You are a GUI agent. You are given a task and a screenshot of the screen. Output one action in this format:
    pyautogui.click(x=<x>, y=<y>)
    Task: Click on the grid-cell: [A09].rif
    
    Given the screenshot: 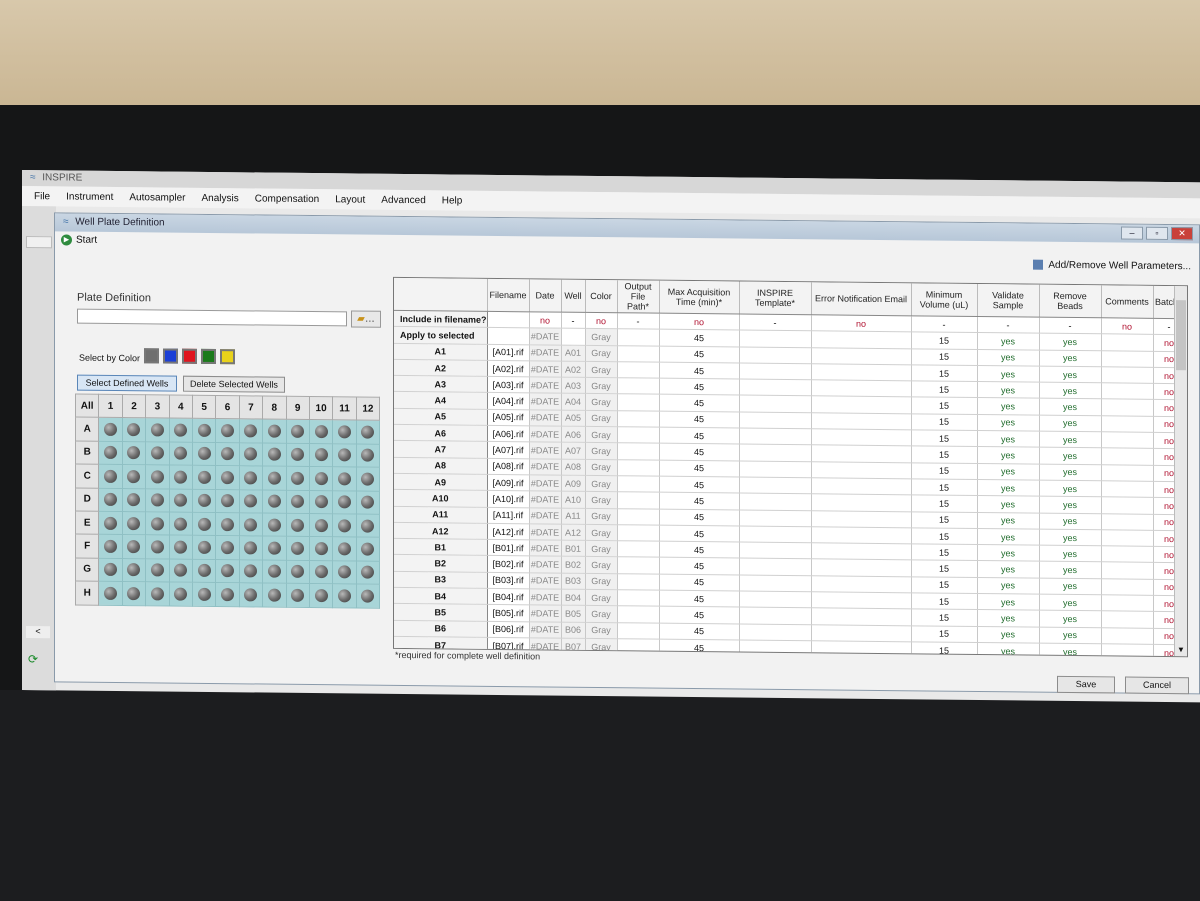 What is the action you would take?
    pyautogui.click(x=508, y=483)
    